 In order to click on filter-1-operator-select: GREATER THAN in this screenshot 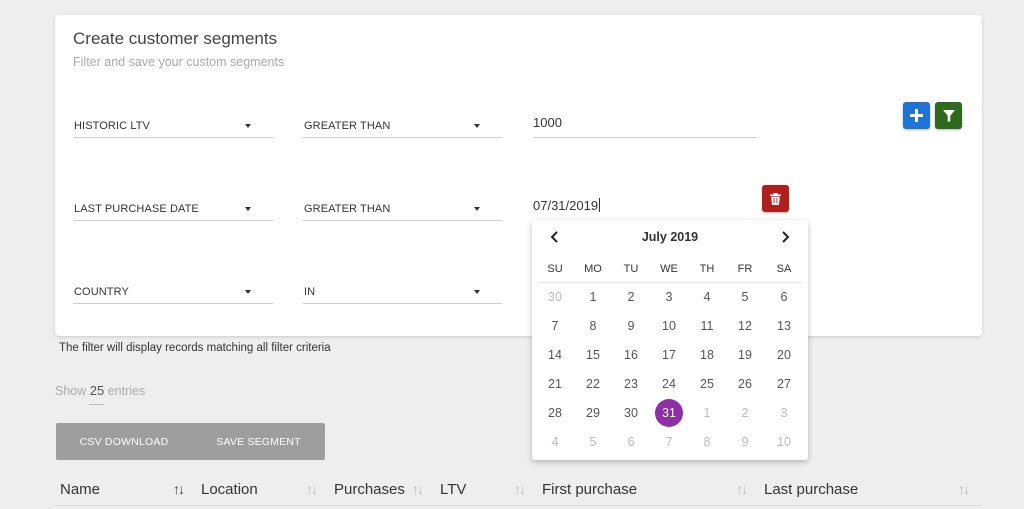, I will do `click(402, 126)`.